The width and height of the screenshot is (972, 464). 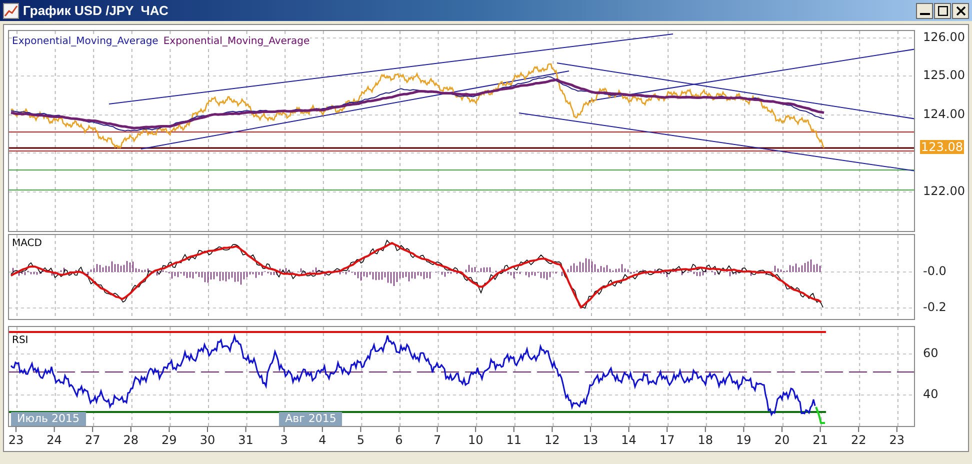 What do you see at coordinates (944, 37) in the screenshot?
I see `axis-label: 126.00` at bounding box center [944, 37].